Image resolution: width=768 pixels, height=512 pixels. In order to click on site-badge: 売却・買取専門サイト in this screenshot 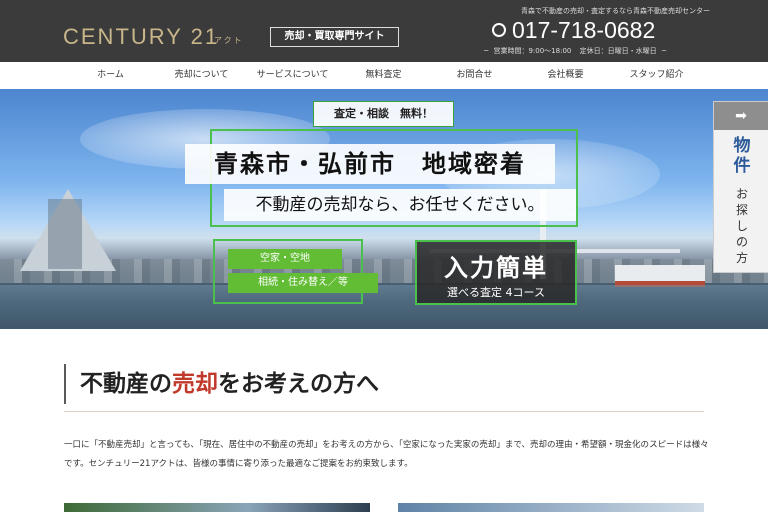, I will do `click(334, 37)`.